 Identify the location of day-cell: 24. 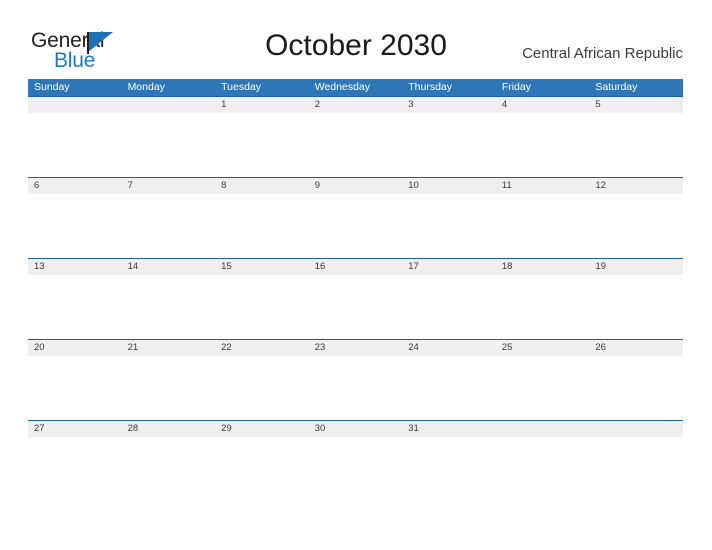
(449, 348).